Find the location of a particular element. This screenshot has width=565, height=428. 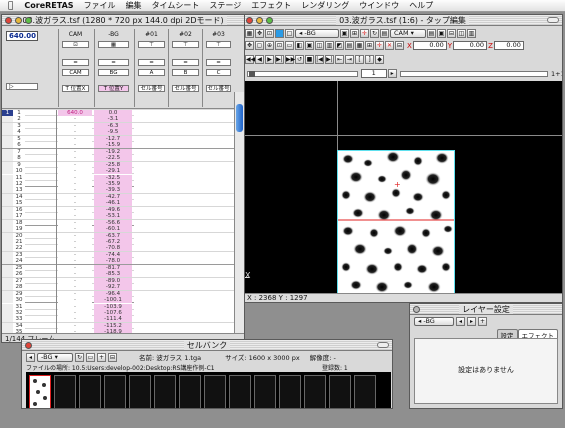

target-icon: ✛ is located at coordinates (364, 33).